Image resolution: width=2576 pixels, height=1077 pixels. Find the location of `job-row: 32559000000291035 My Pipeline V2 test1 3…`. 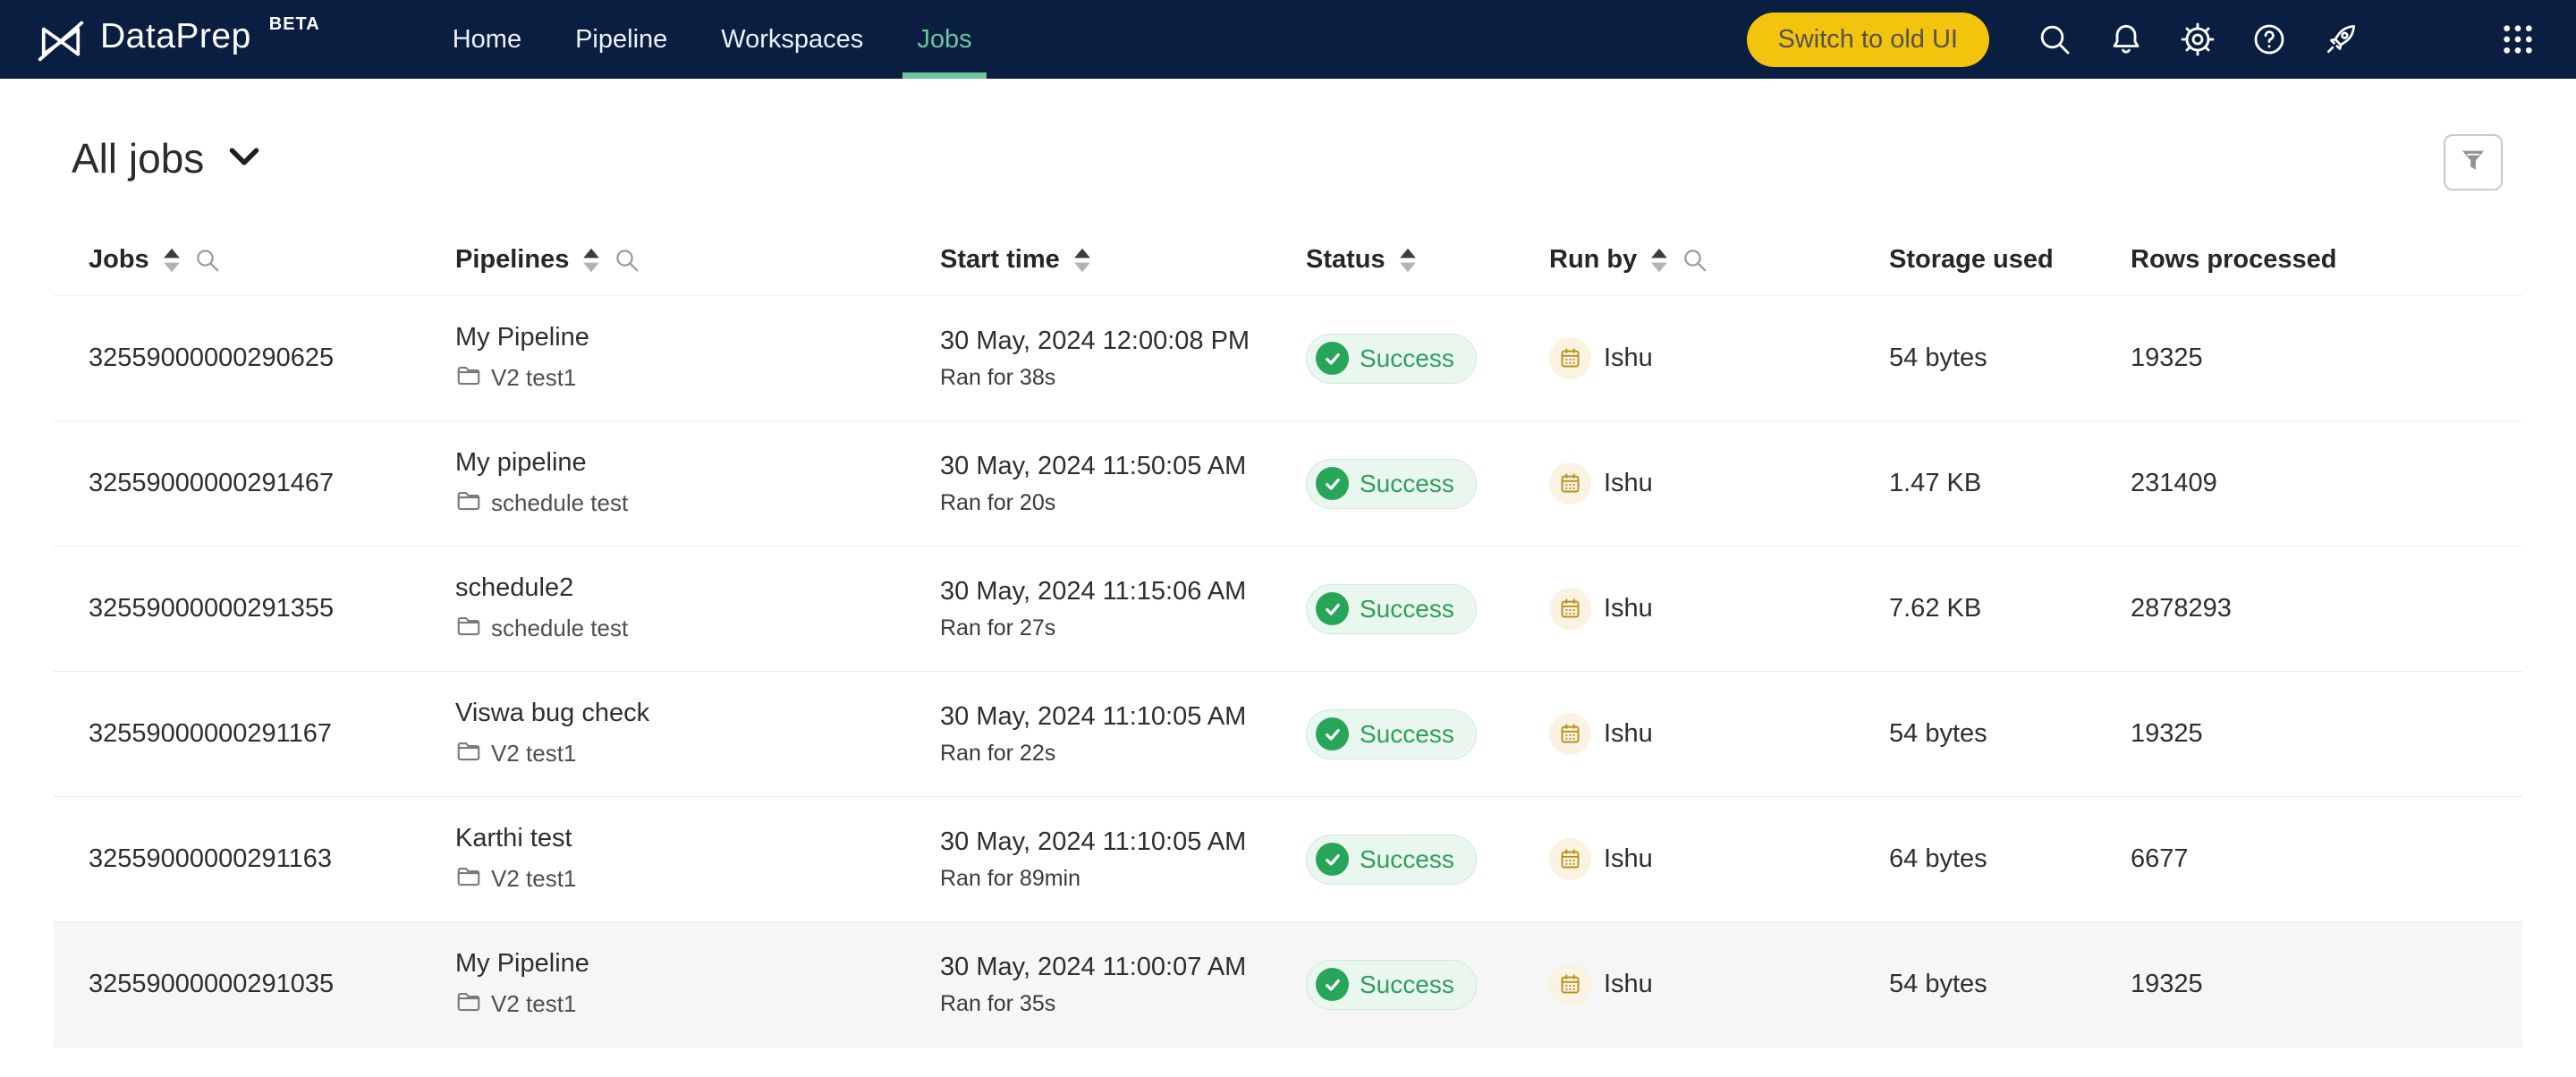

job-row: 32559000000291035 My Pipeline V2 test1 3… is located at coordinates (1288, 984).